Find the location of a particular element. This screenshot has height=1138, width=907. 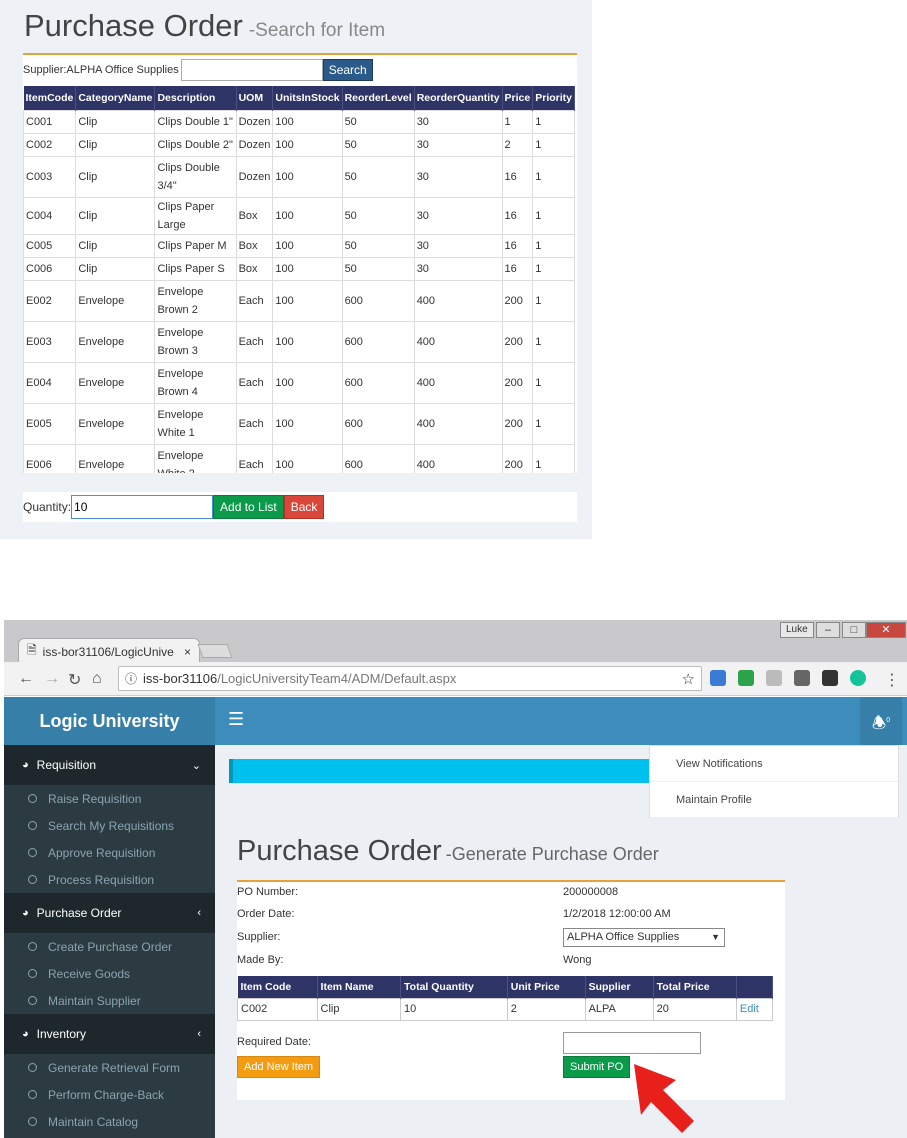

order-date-label: Order Date: is located at coordinates (266, 914).